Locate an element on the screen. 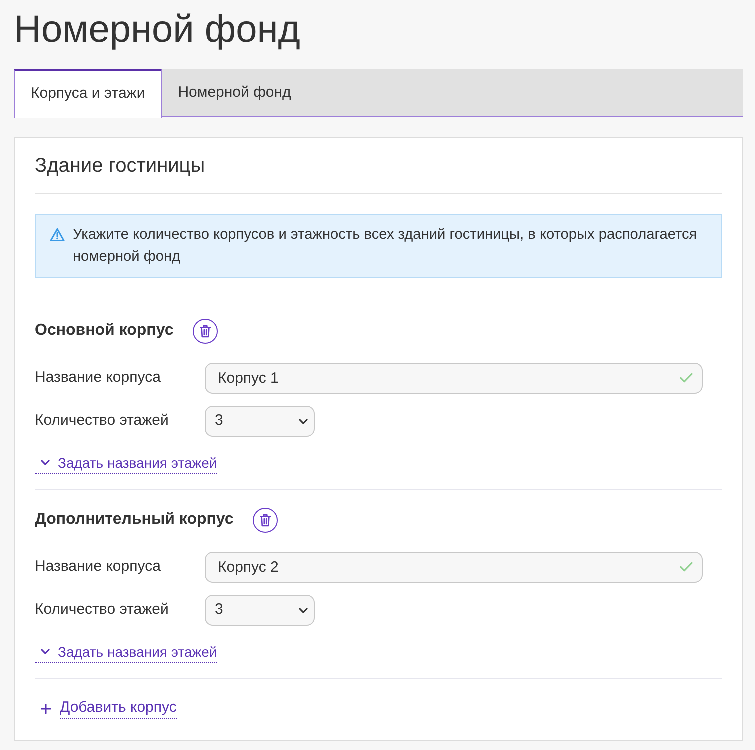 This screenshot has height=750, width=755. alert-text: Укажите количество корпусов и этажность всех зданий гостиницы, в которых располагается номерной фонд is located at coordinates (385, 246).